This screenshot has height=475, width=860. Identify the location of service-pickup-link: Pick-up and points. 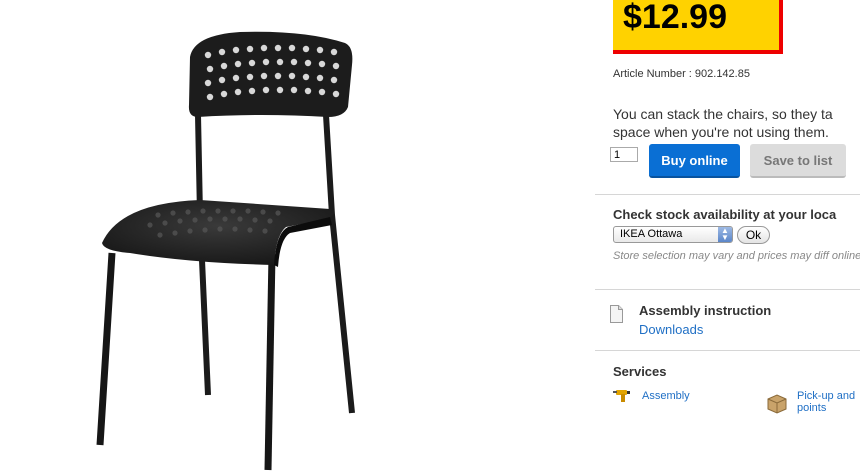
(826, 402).